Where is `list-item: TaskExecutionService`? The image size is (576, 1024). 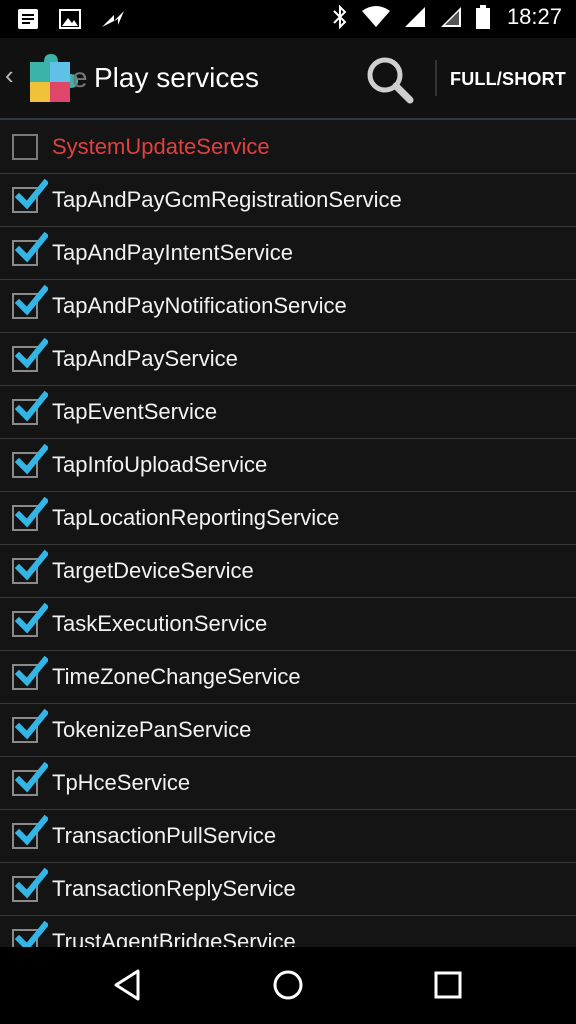 list-item: TaskExecutionService is located at coordinates (288, 624).